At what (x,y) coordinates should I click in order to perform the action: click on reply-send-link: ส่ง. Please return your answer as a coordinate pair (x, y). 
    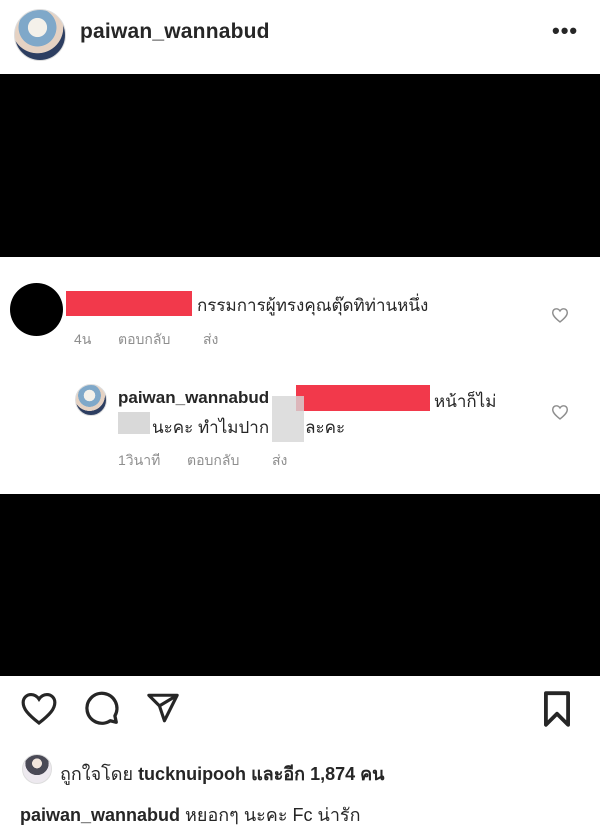
    Looking at the image, I should click on (280, 460).